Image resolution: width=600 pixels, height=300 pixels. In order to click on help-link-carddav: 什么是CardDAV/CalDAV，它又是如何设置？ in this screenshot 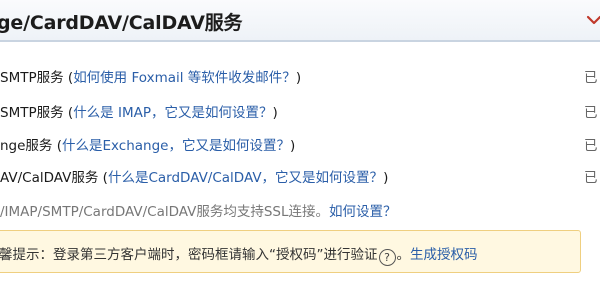, I will do `click(245, 178)`.